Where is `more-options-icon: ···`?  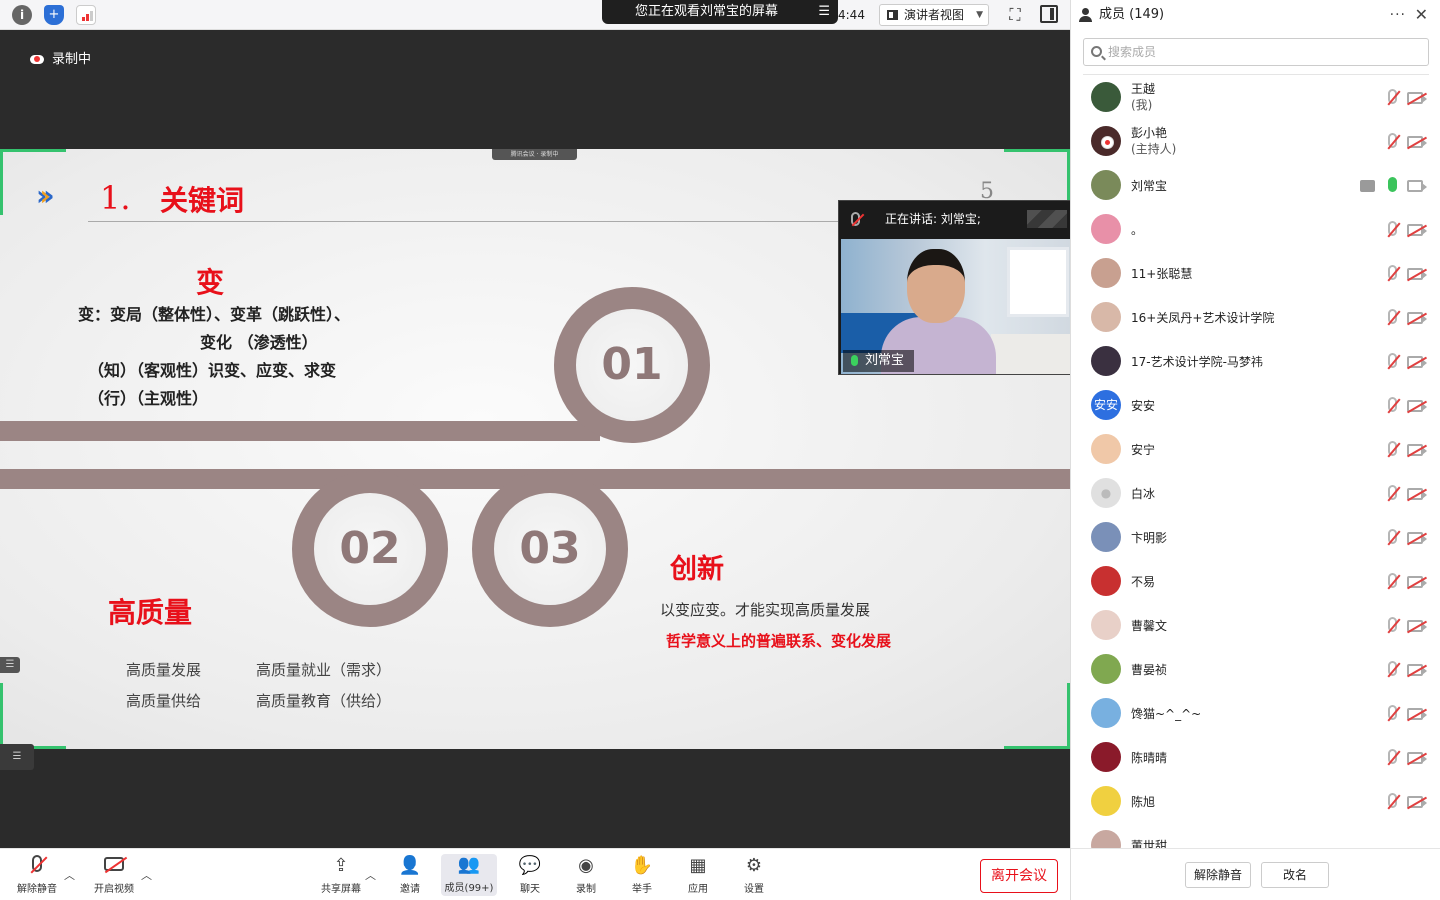 more-options-icon: ··· is located at coordinates (1398, 15).